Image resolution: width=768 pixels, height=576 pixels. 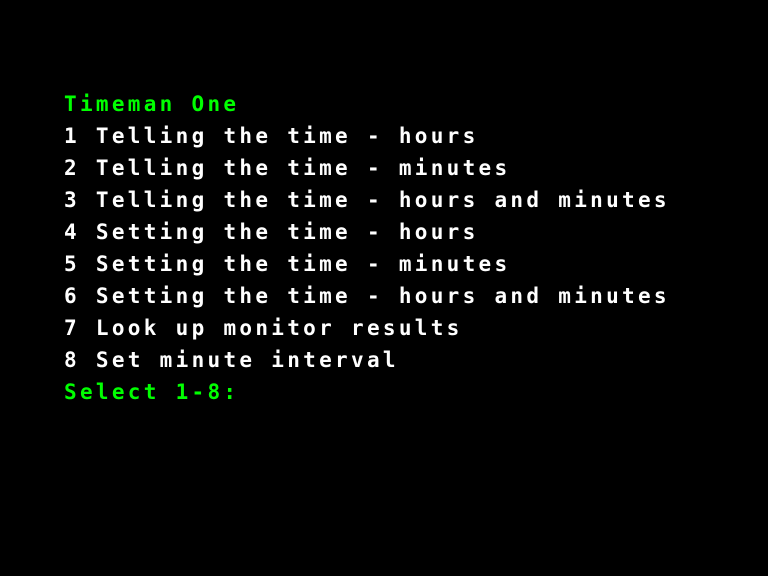 What do you see at coordinates (287, 232) in the screenshot?
I see `menu-item-label: Setting the time - hours` at bounding box center [287, 232].